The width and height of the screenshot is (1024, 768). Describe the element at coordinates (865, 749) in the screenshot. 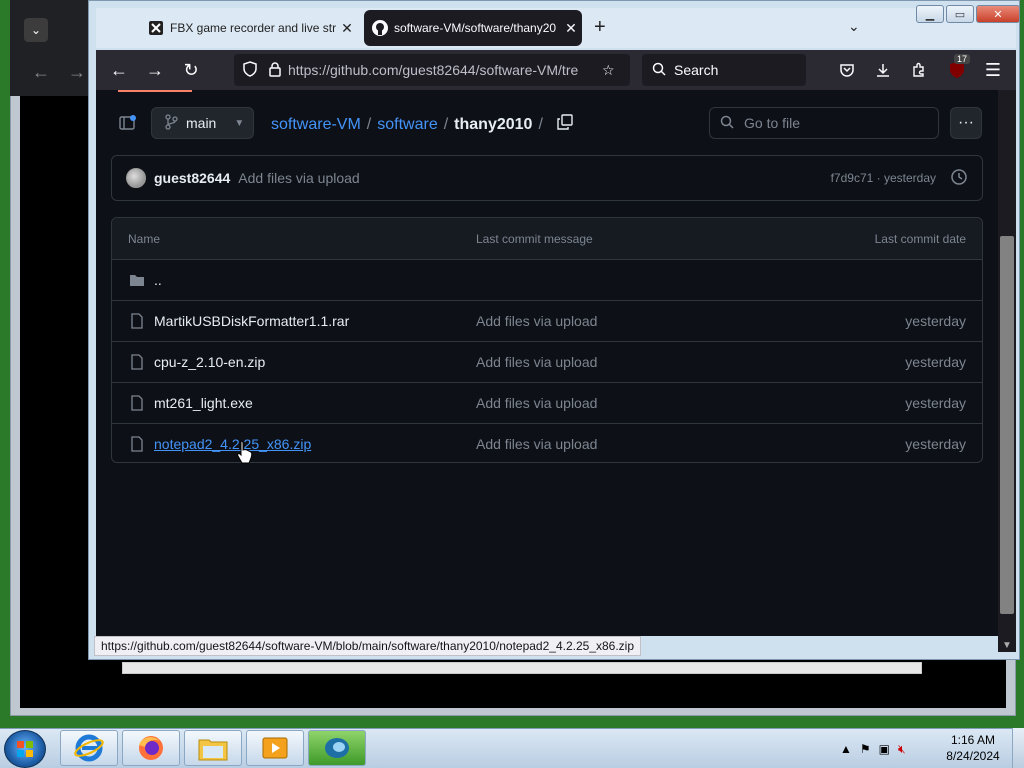

I see `action-center-flag-icon: ⚑` at that location.